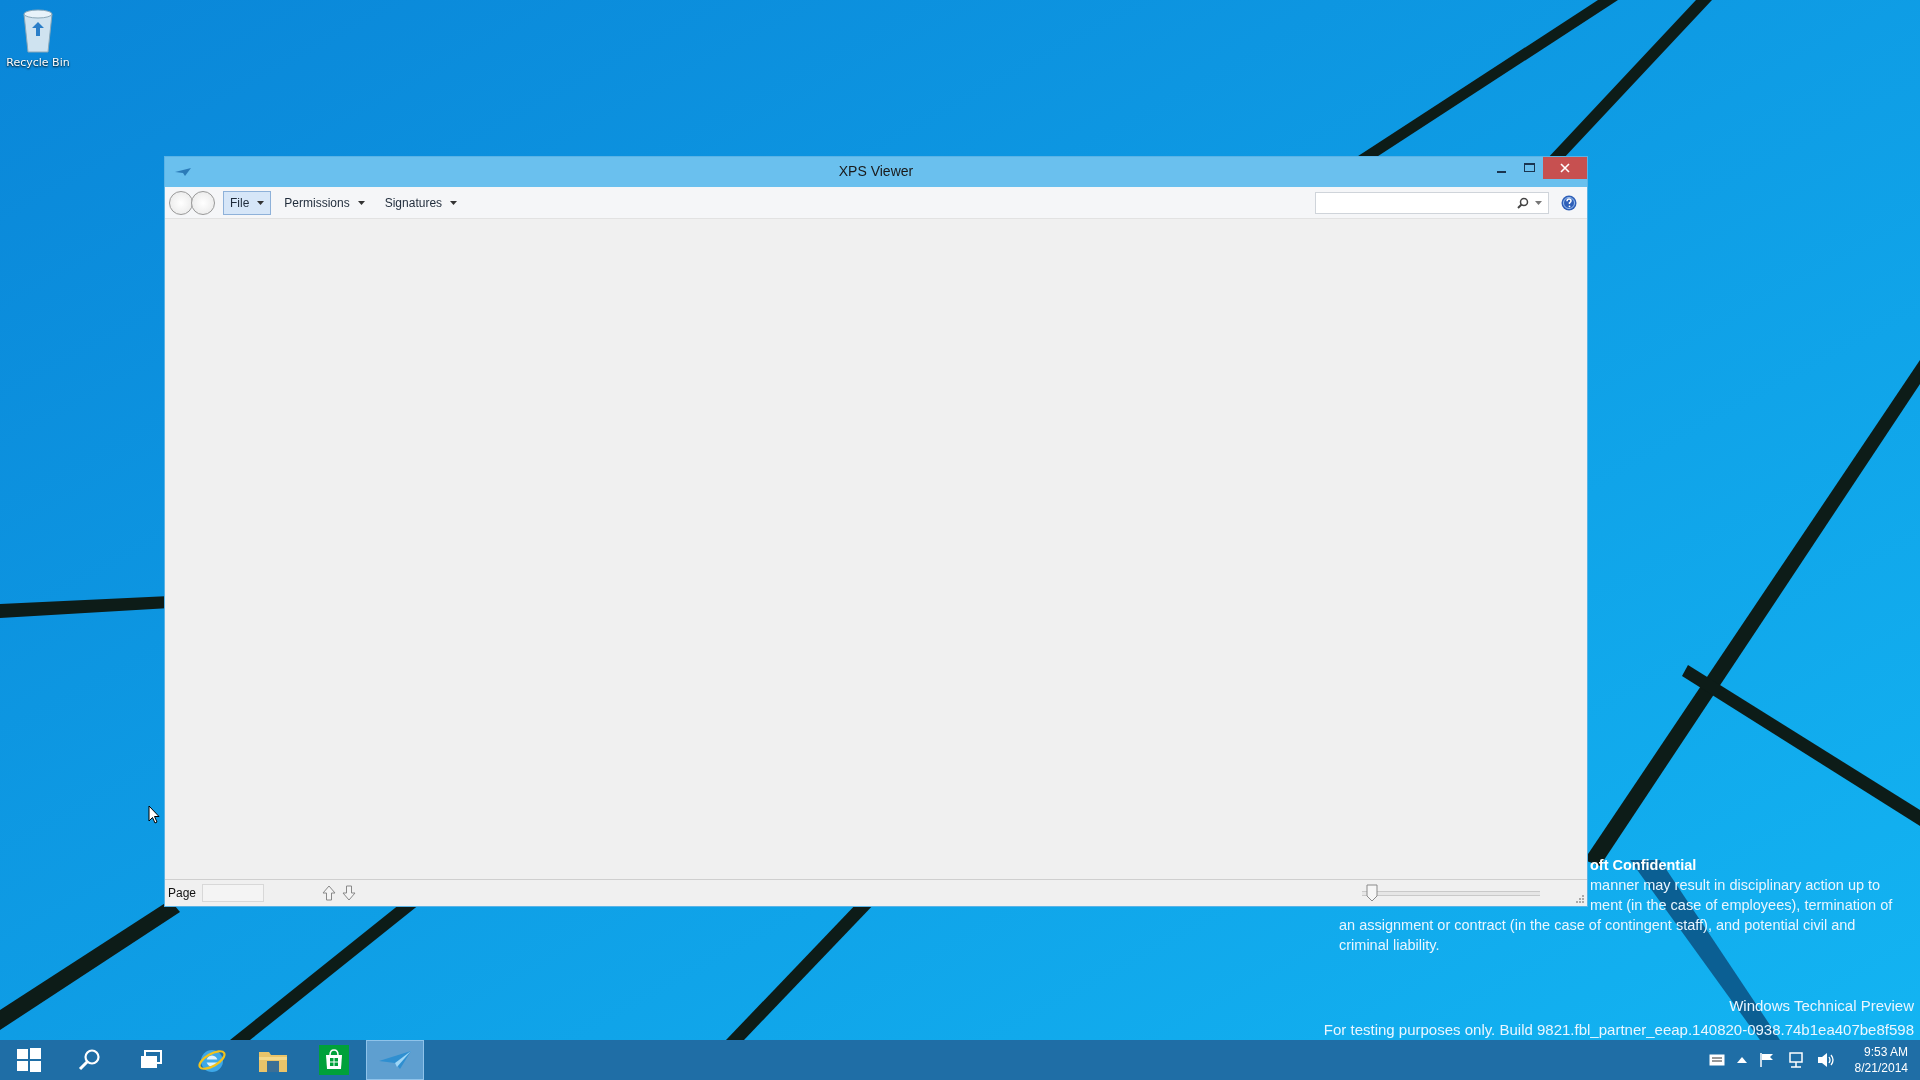 The height and width of the screenshot is (1080, 1920). I want to click on clock-date: 8/21/2014, so click(1881, 1068).